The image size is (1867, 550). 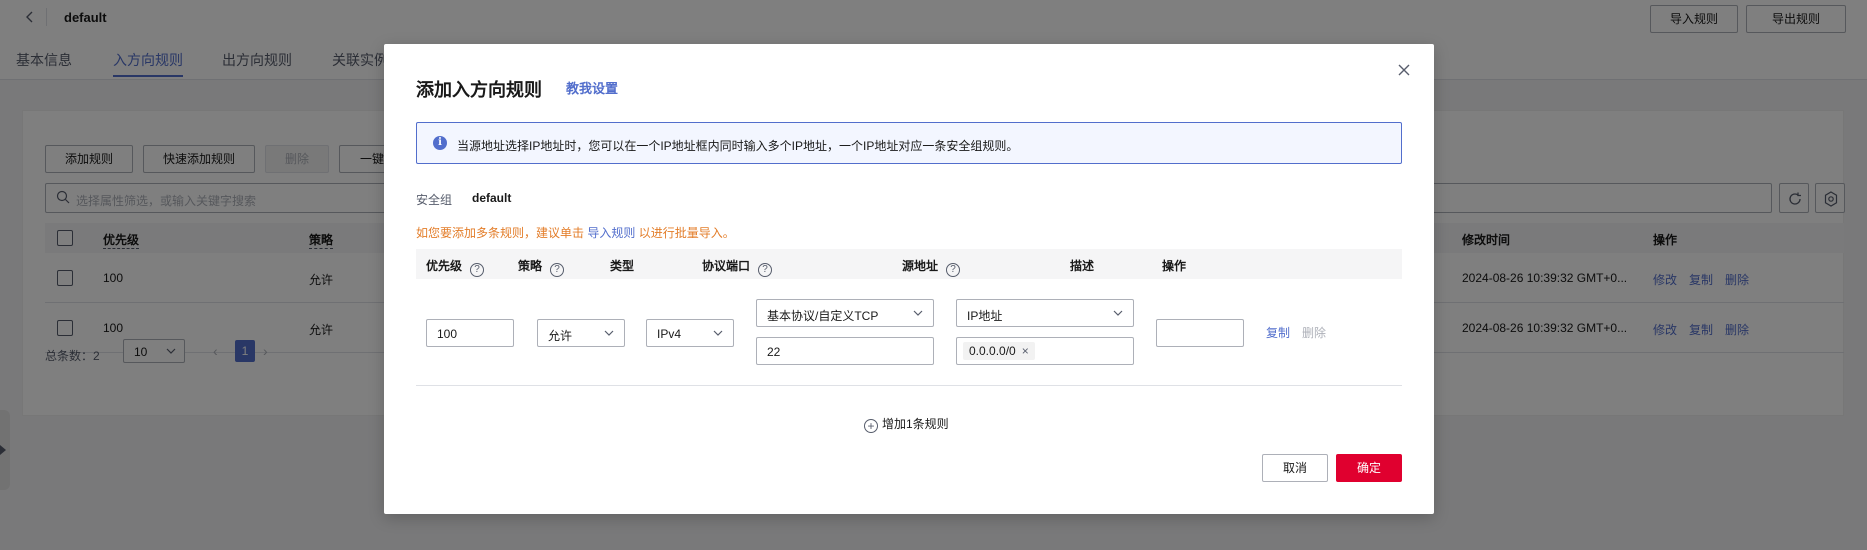 I want to click on type-select: IPv4, so click(x=690, y=333).